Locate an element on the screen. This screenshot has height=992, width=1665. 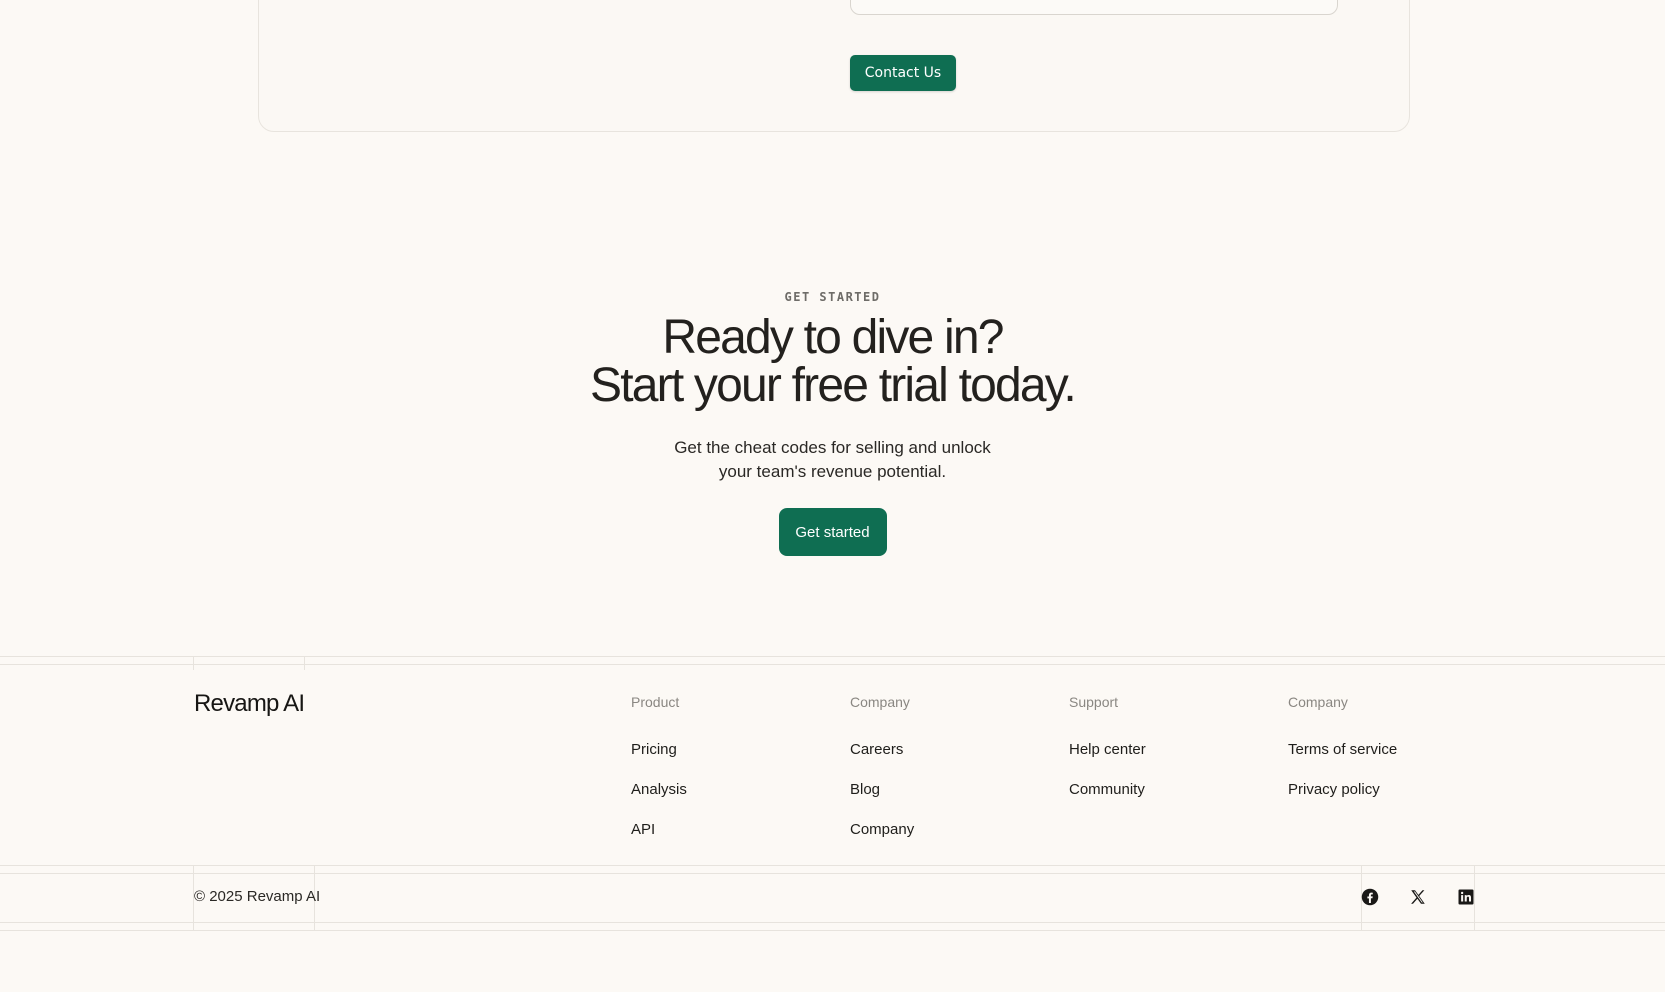
footer-column-company: Company Careers Blog Company is located at coordinates (882, 776).